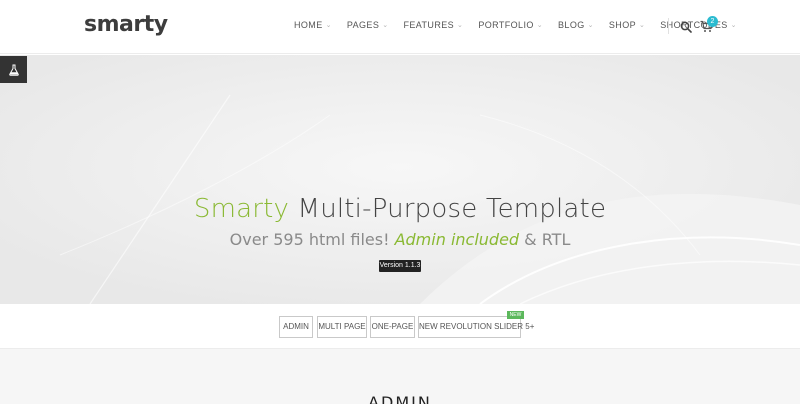 This screenshot has height=404, width=800. I want to click on nav-item-features: FEATURES ⌄, so click(434, 25).